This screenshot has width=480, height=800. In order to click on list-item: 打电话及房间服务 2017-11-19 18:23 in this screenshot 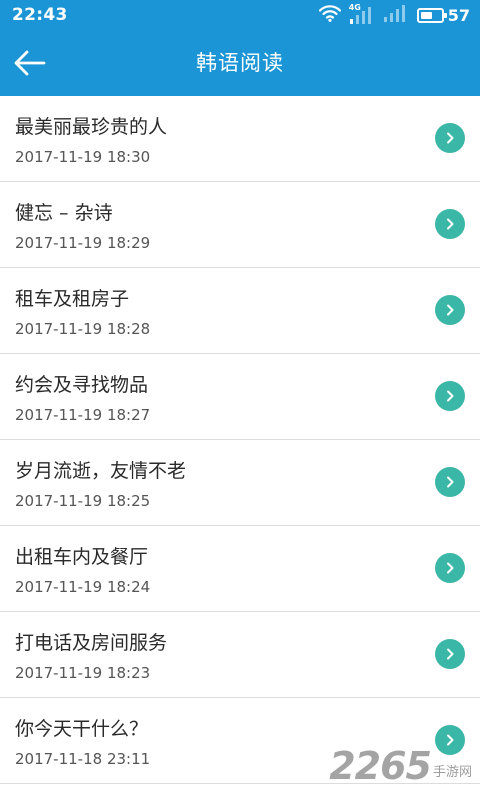, I will do `click(240, 655)`.